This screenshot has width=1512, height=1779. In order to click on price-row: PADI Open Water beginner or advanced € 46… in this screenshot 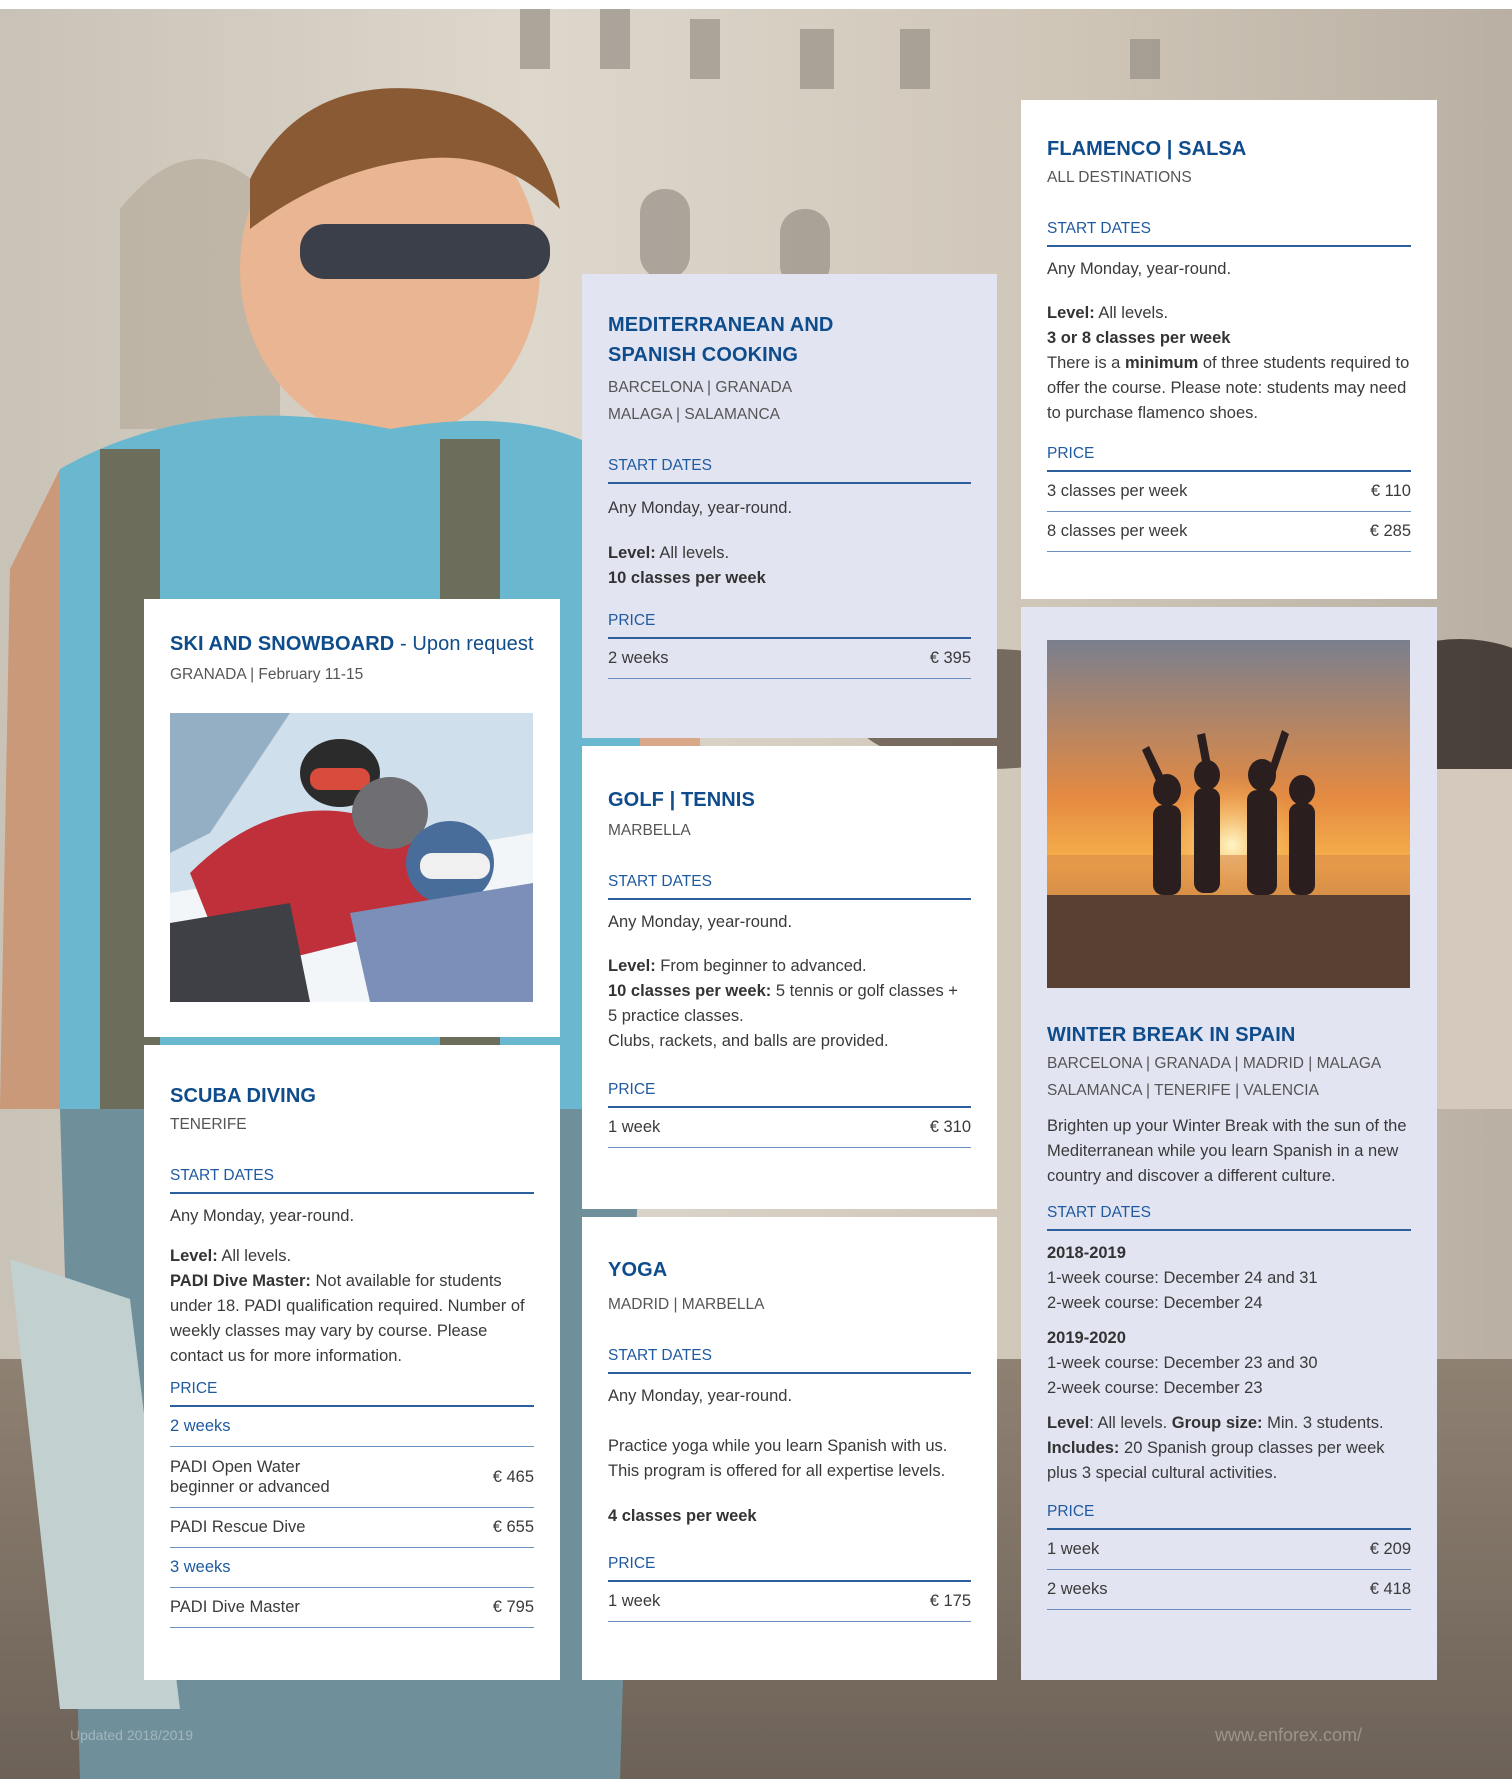, I will do `click(352, 1477)`.